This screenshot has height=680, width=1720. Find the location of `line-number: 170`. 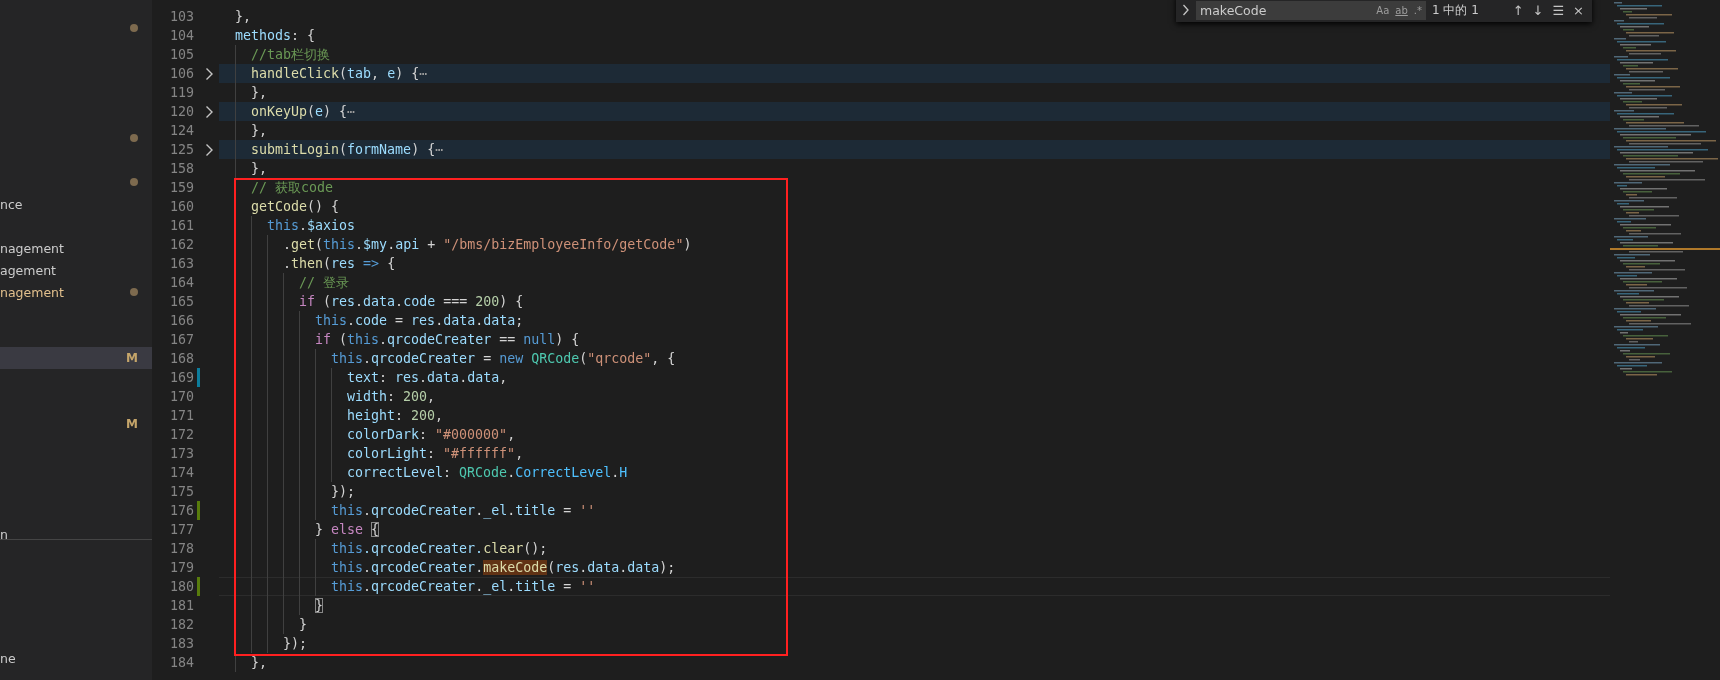

line-number: 170 is located at coordinates (181, 397).